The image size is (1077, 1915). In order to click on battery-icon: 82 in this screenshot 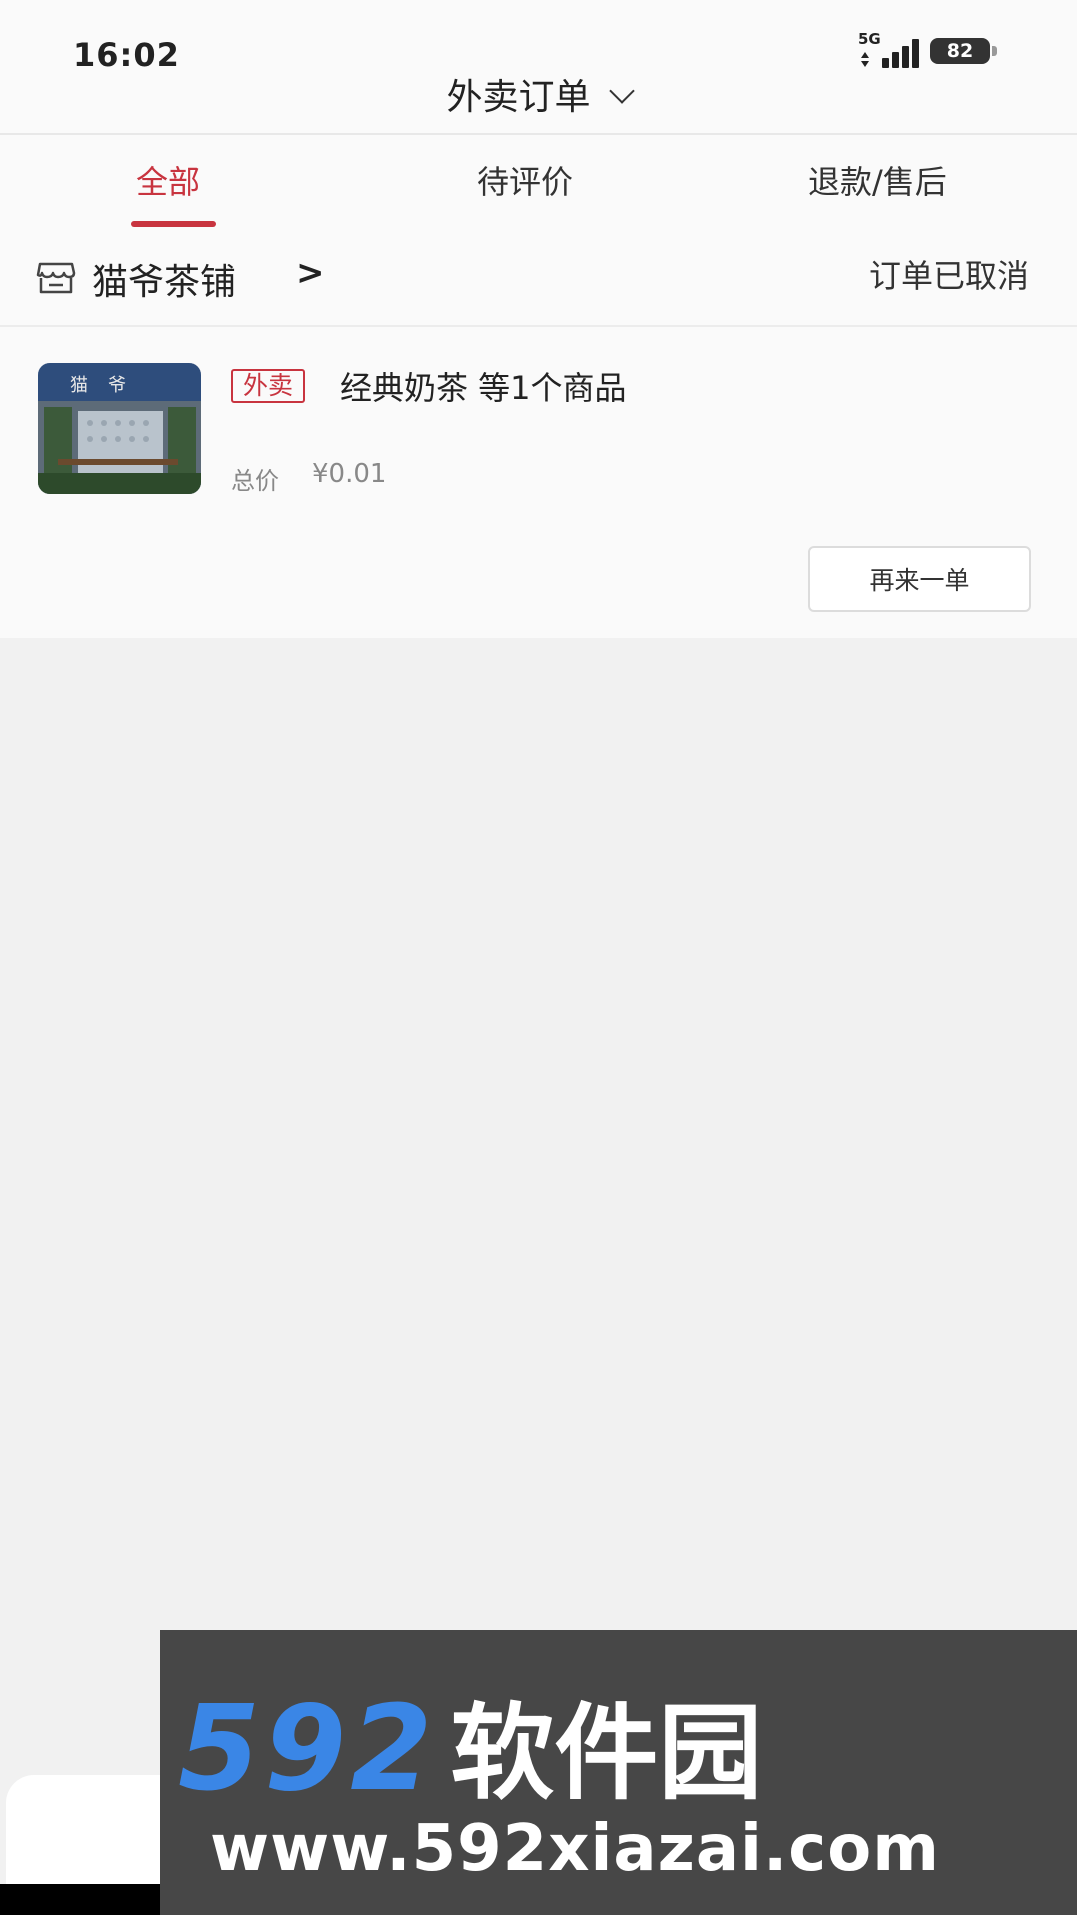, I will do `click(963, 51)`.